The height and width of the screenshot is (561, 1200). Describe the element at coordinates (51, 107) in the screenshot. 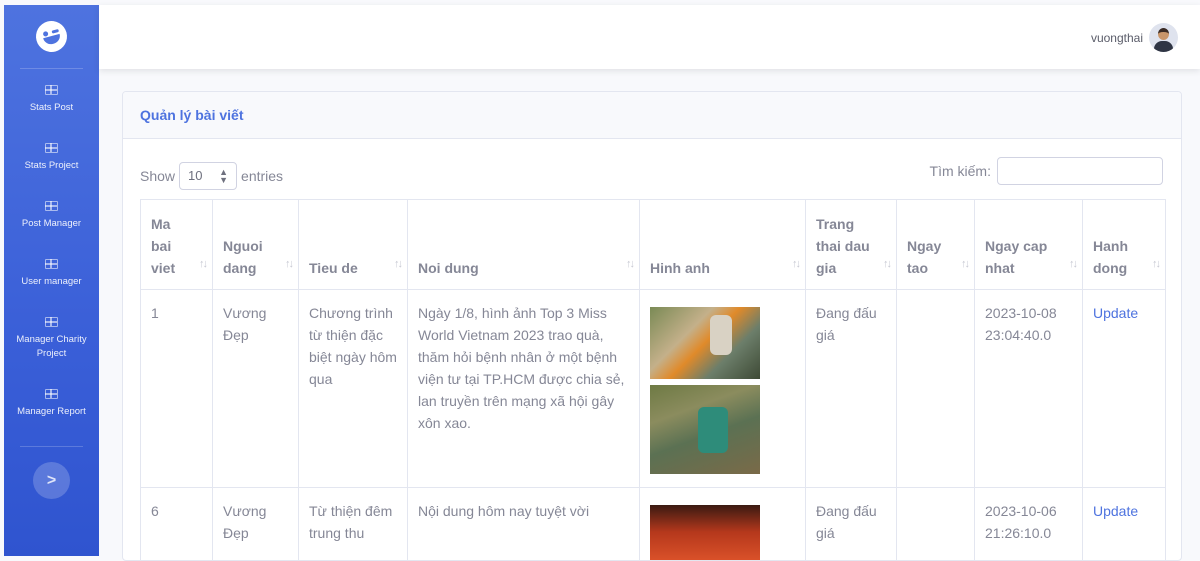

I see `sidebar-item-label: Stats Post` at that location.